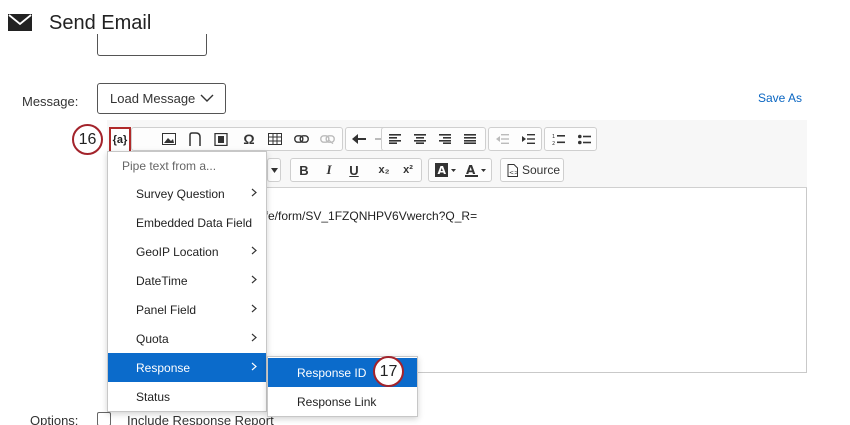 The width and height of the screenshot is (850, 425). Describe the element at coordinates (163, 367) in the screenshot. I see `menu-item-label: Response` at that location.